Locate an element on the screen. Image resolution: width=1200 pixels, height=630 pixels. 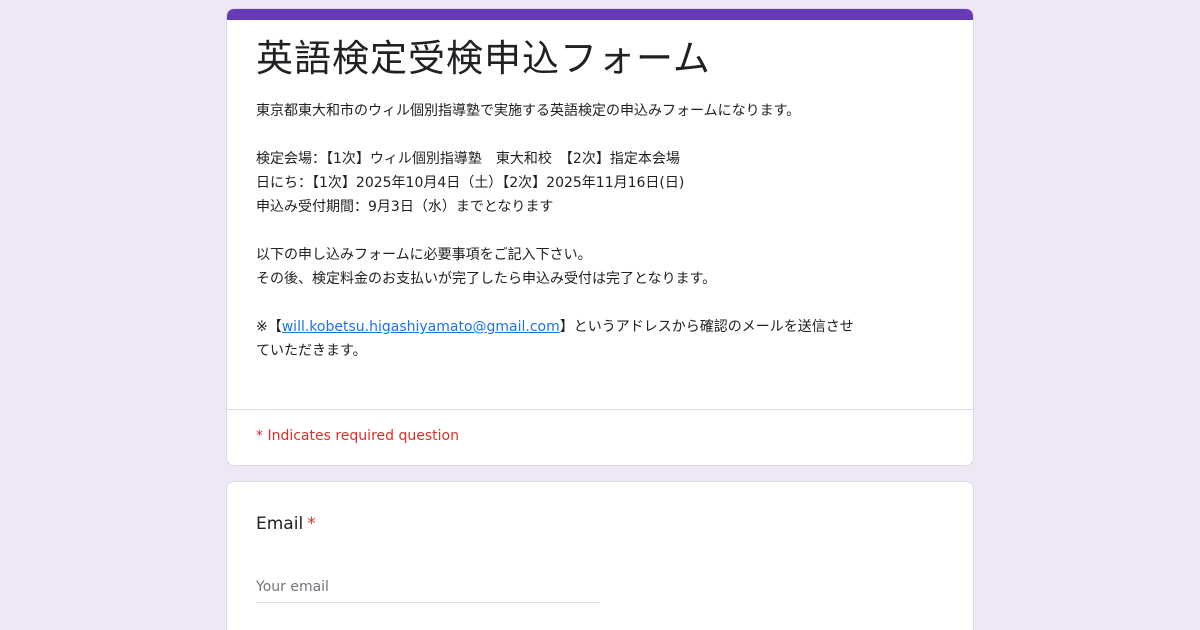
email-question-title: Email * is located at coordinates (286, 524).